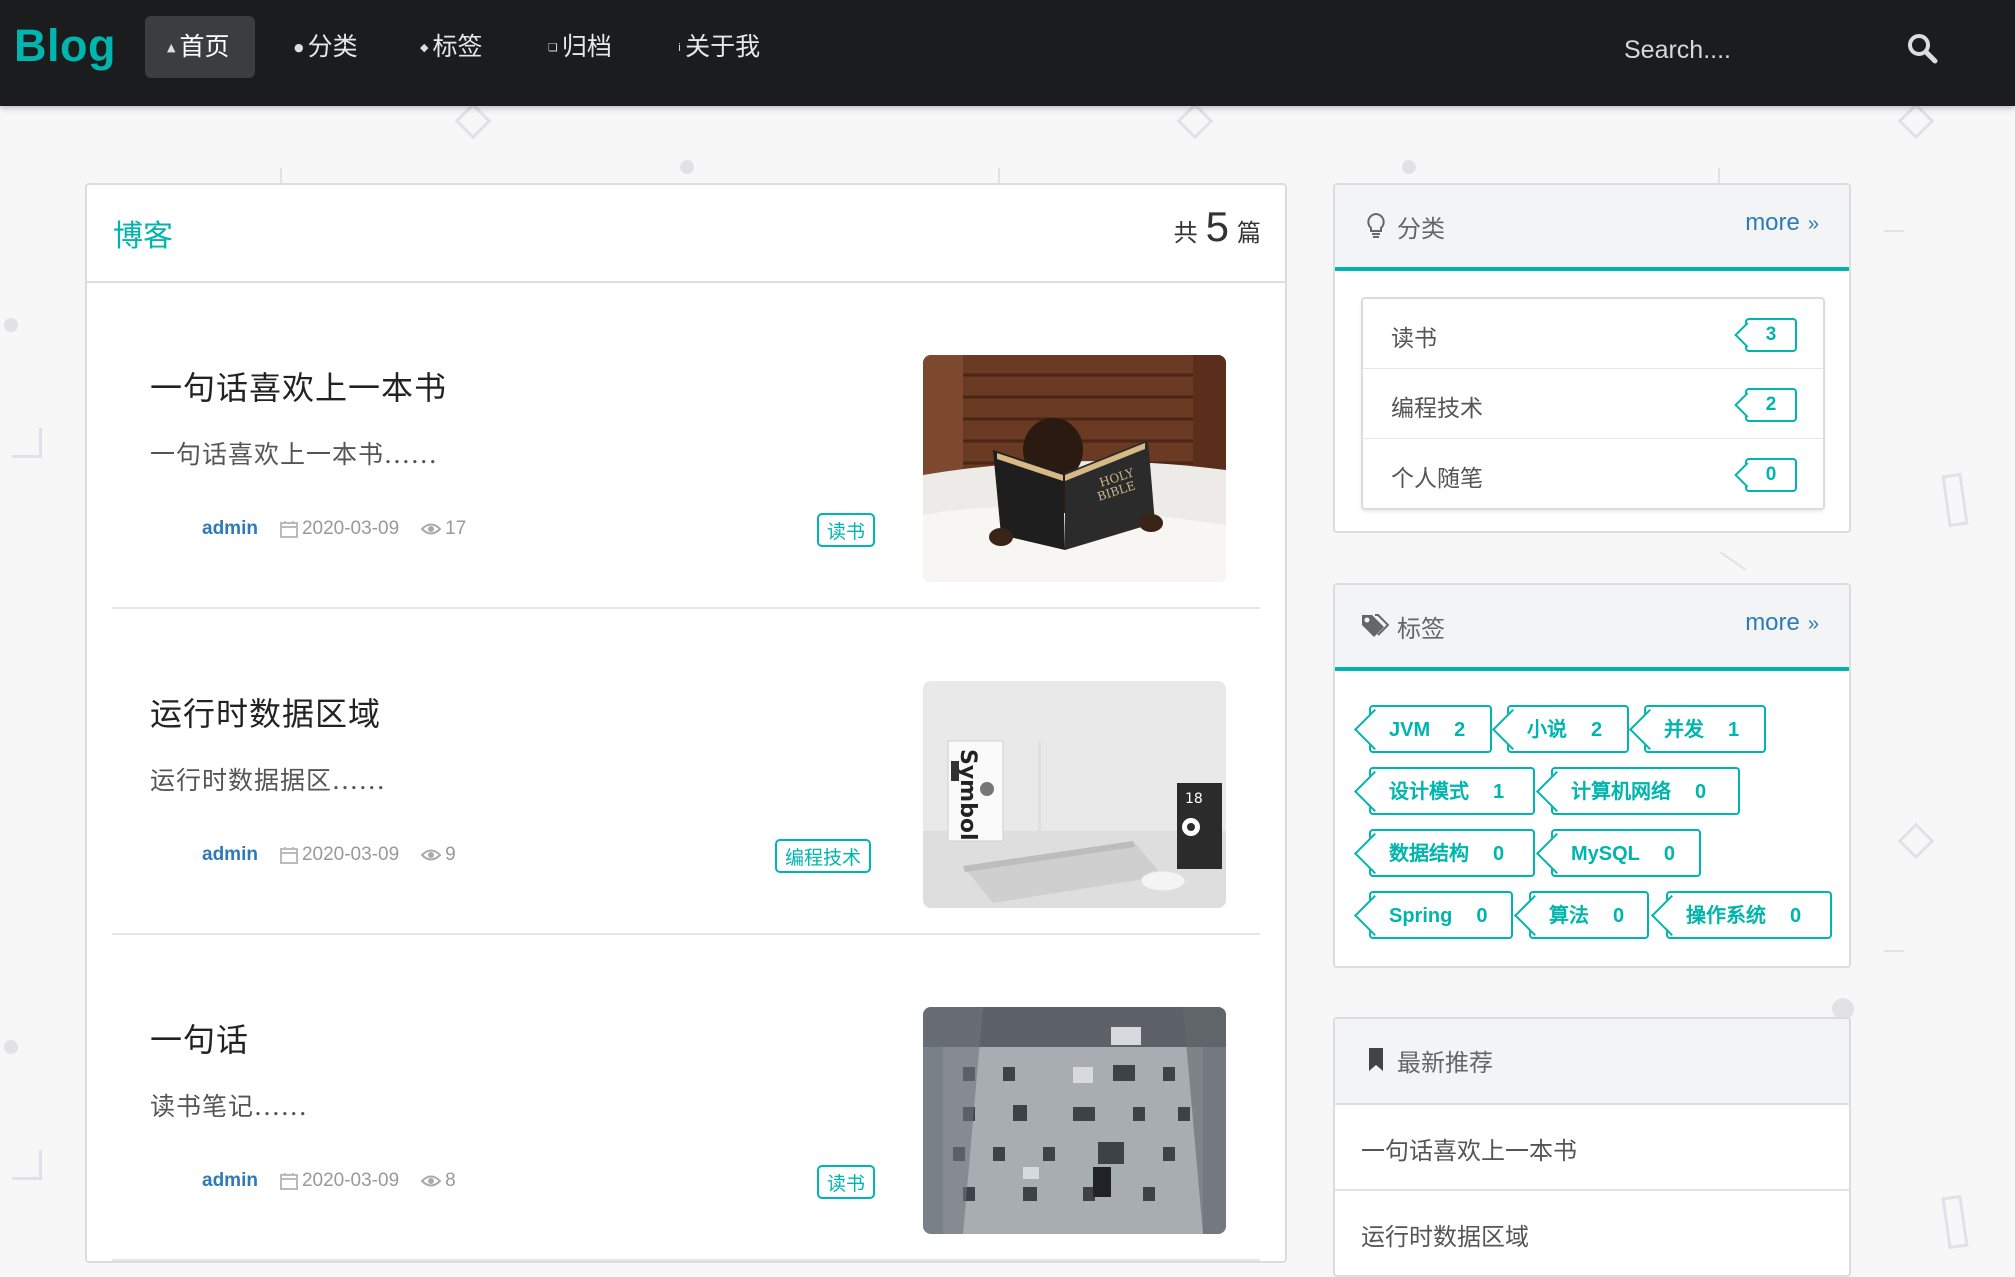 This screenshot has width=2015, height=1277. Describe the element at coordinates (1074, 794) in the screenshot. I see `post-thumbnail-image: Symbol 18` at that location.